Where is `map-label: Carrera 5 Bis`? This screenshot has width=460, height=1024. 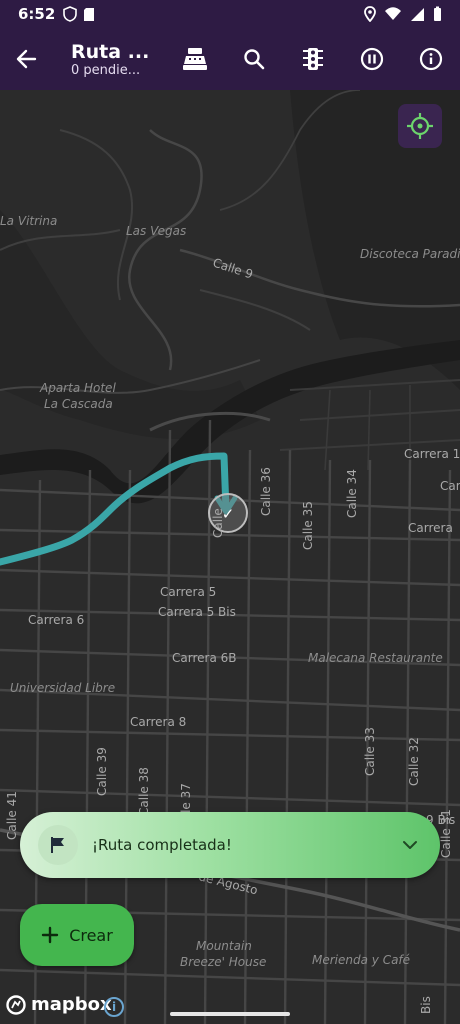
map-label: Carrera 5 Bis is located at coordinates (197, 612).